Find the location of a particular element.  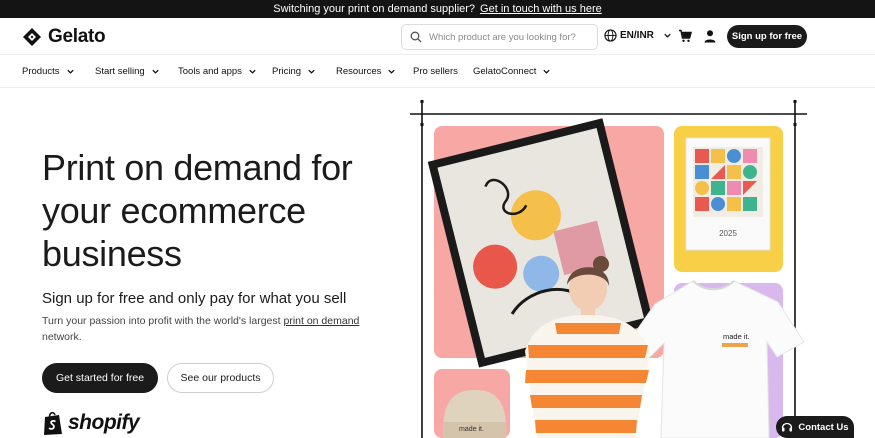

see-products-button: See our products is located at coordinates (220, 378).